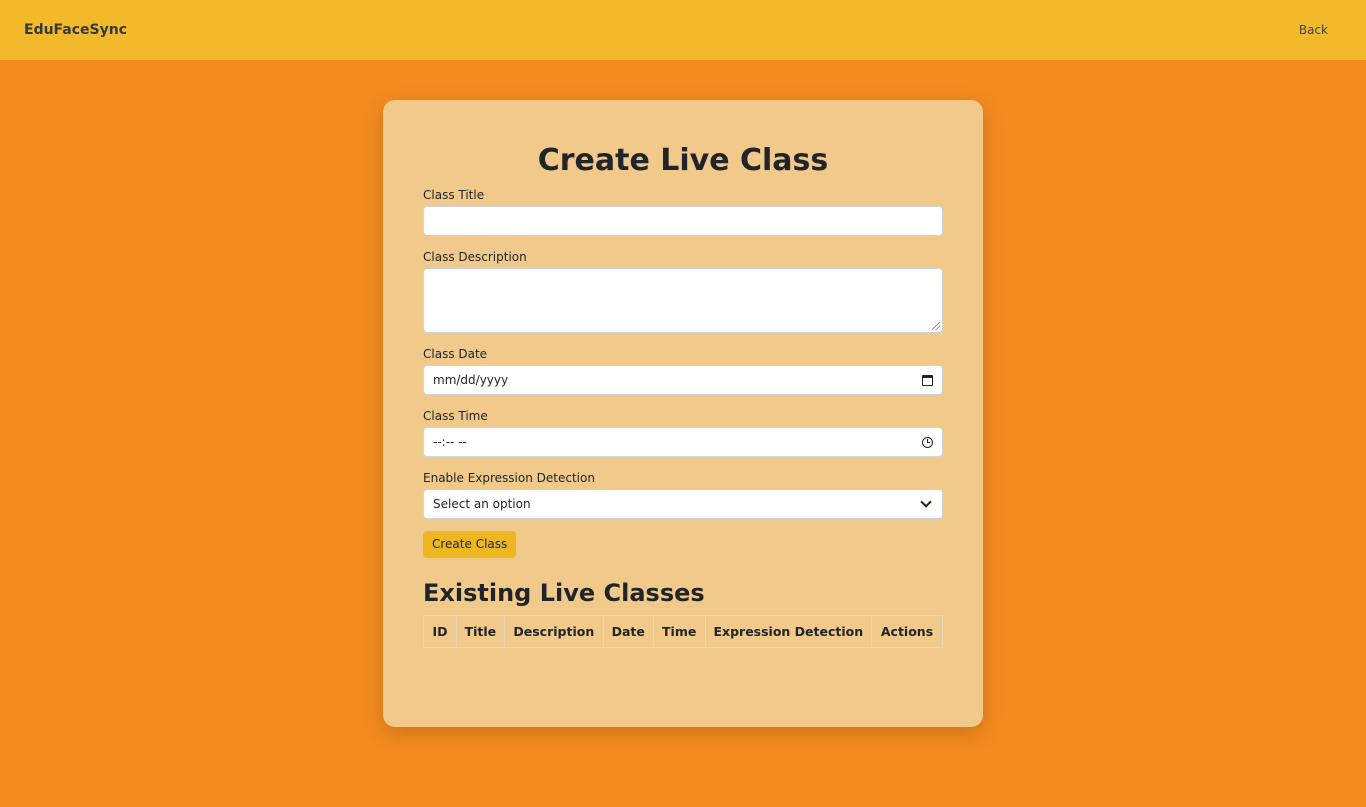 The image size is (1366, 807). What do you see at coordinates (683, 30) in the screenshot?
I see `top-navbar: EduFaceSync Back` at bounding box center [683, 30].